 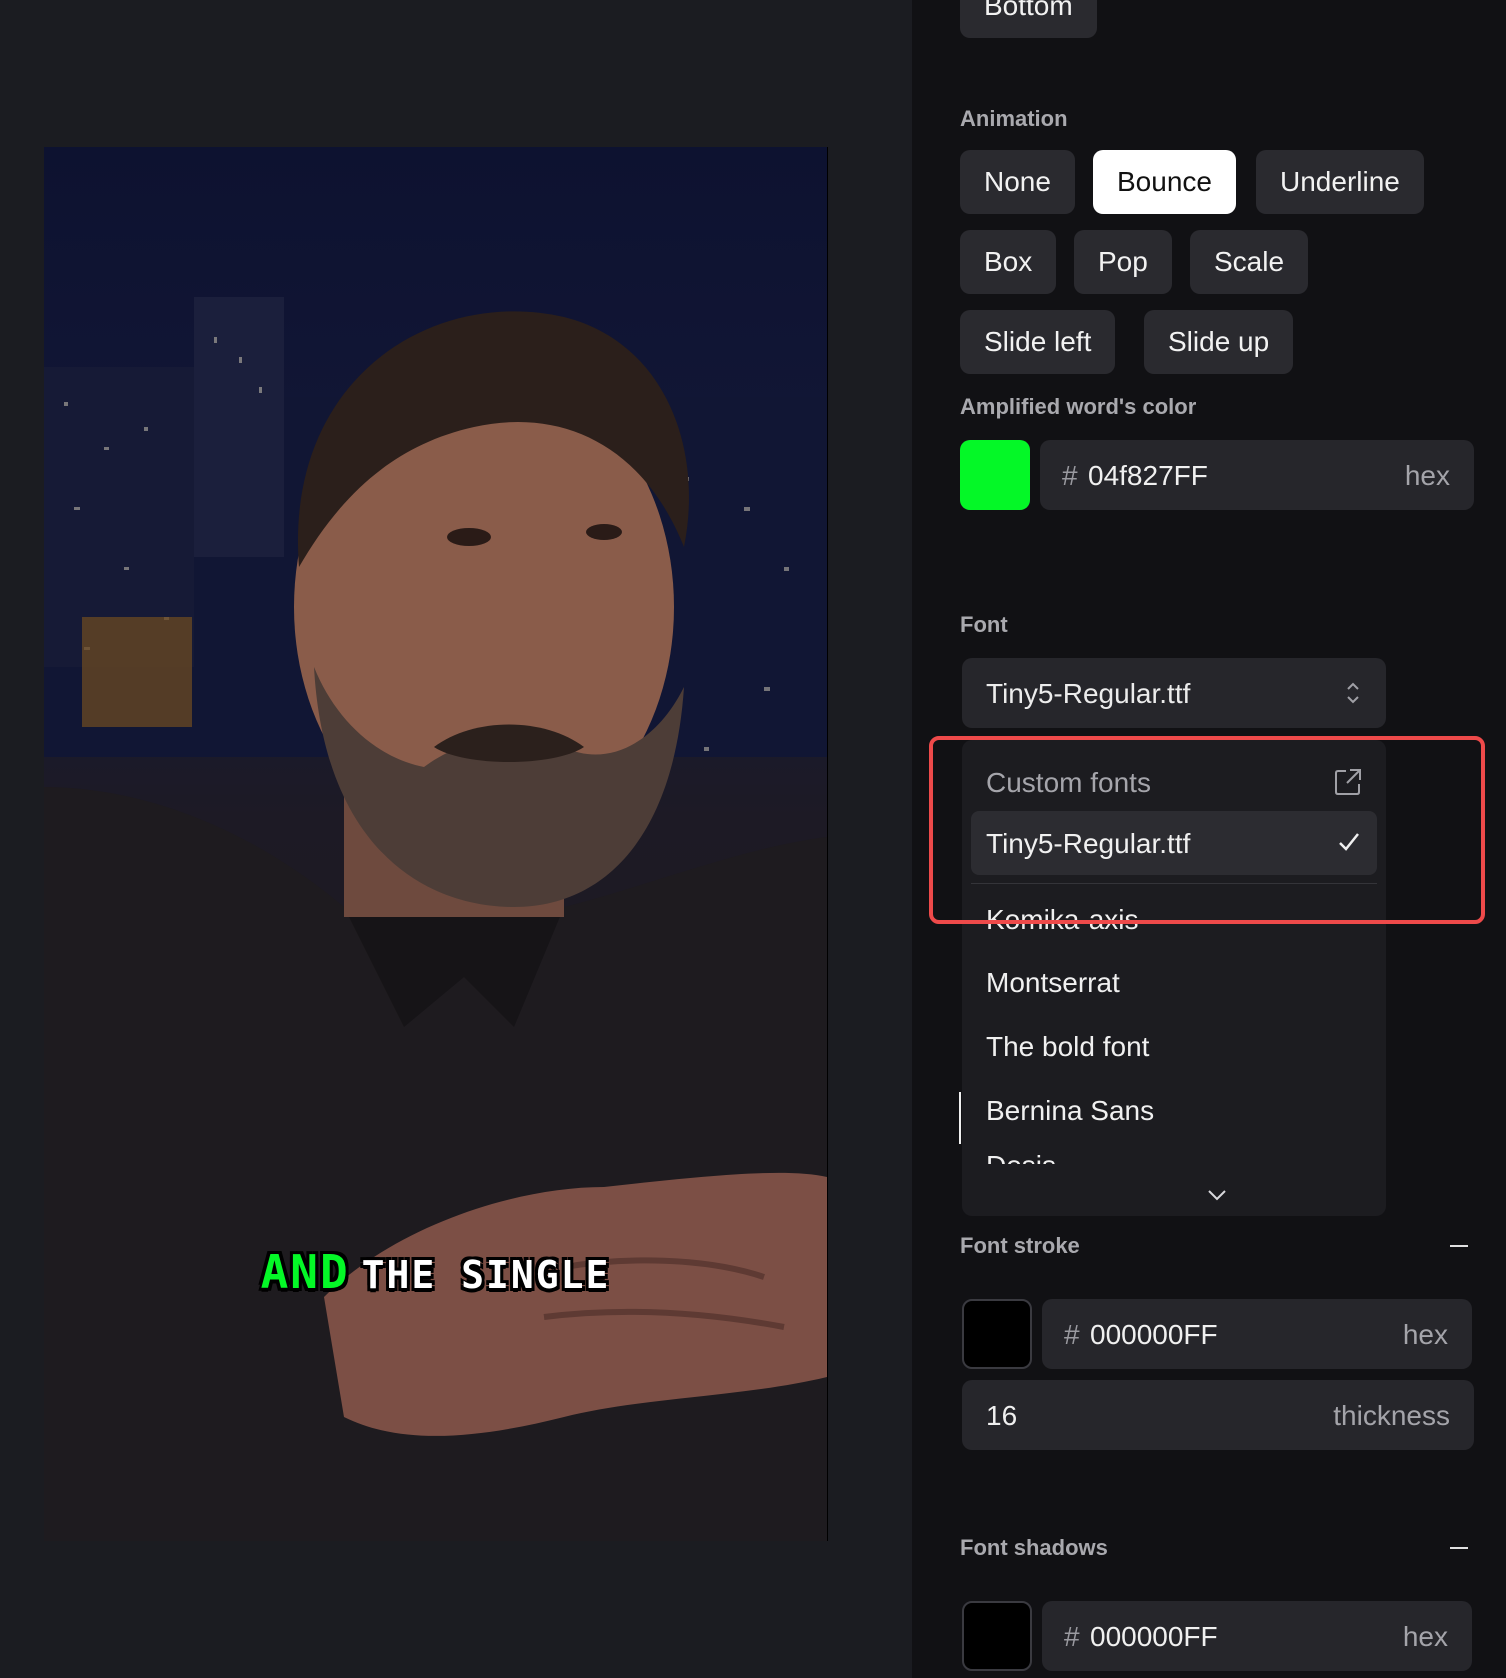 What do you see at coordinates (1034, 1547) in the screenshot?
I see `font-shadows-label: Font shadows` at bounding box center [1034, 1547].